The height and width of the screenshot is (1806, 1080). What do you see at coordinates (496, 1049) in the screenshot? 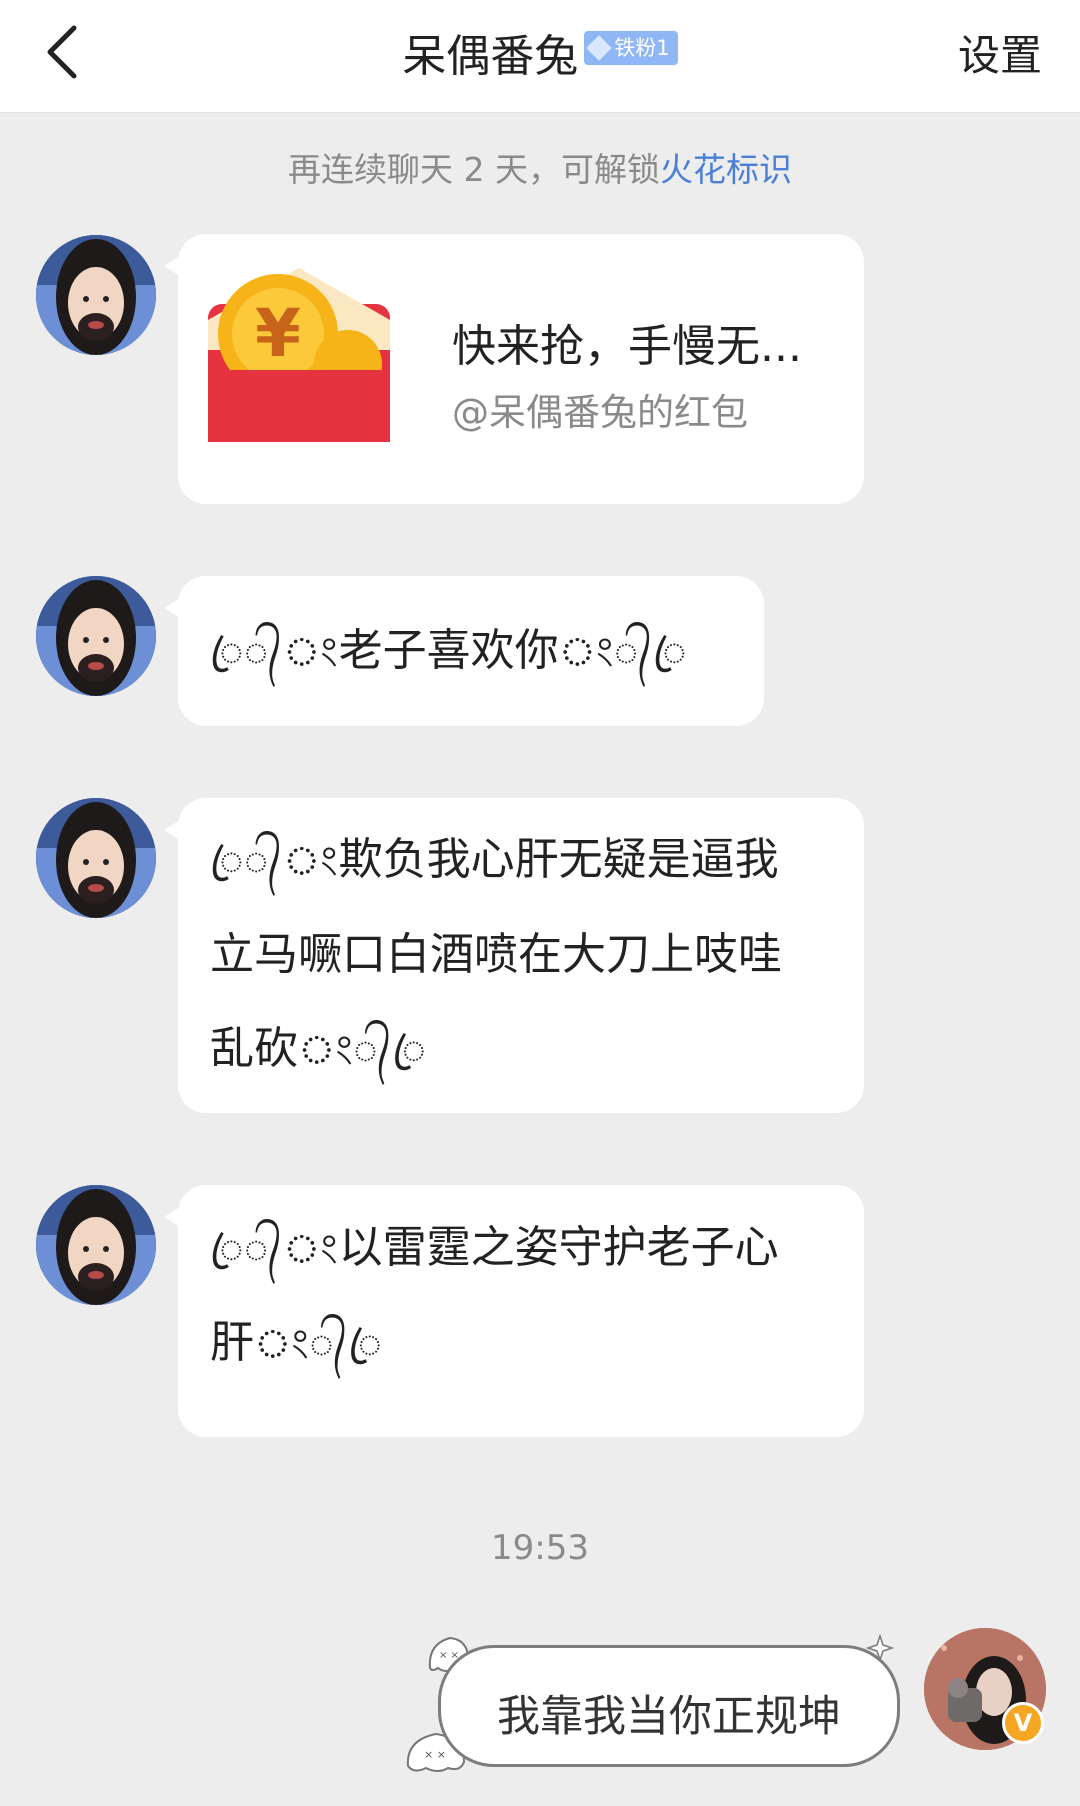
I see `message-line: 乱砍ং᭄ꦿ` at bounding box center [496, 1049].